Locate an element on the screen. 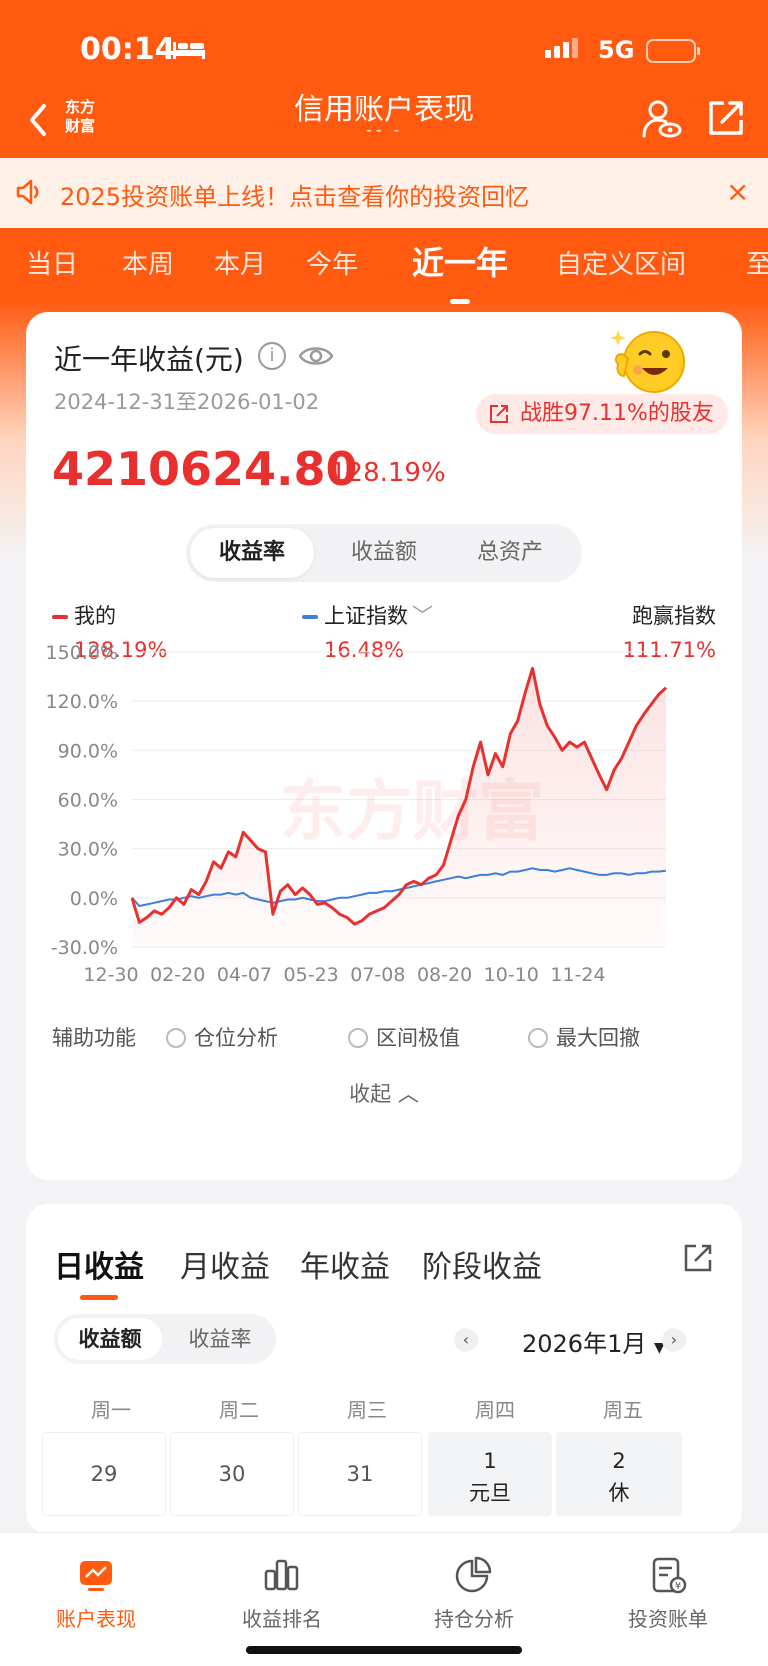  x-tick-label: 02-20 is located at coordinates (177, 973).